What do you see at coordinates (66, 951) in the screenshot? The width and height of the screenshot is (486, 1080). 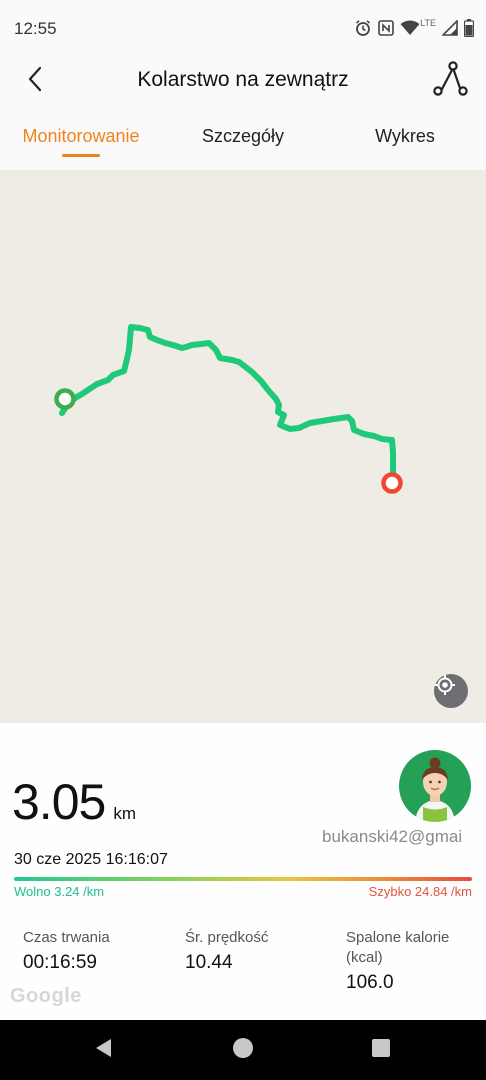 I see `stat-duration: Czas trwania 00:16:59` at bounding box center [66, 951].